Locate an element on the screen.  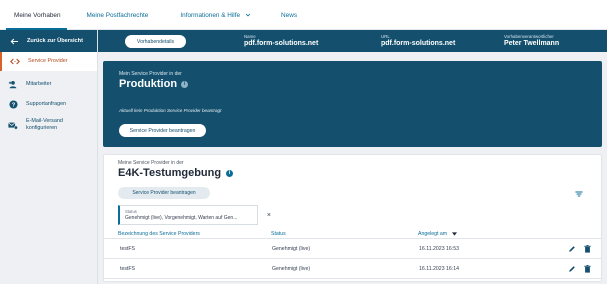
tab-label: Meine Postfachrechte is located at coordinates (117, 15).